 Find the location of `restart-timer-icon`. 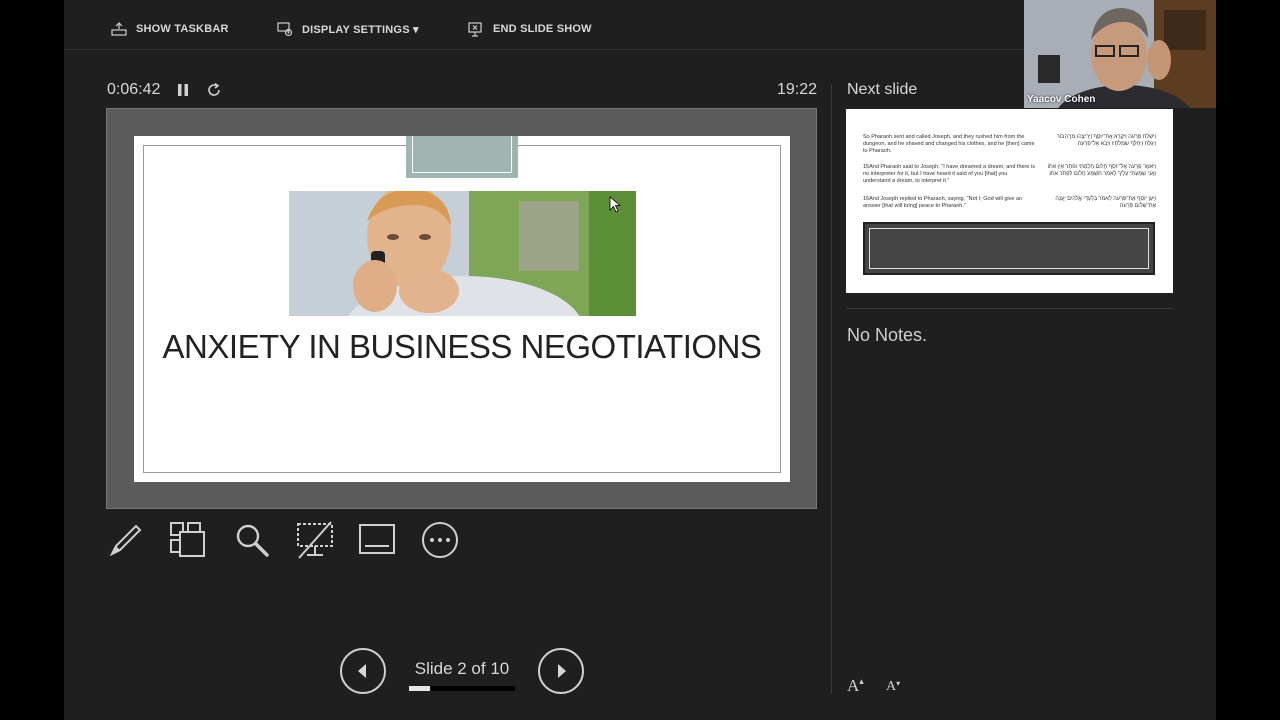

restart-timer-icon is located at coordinates (214, 90).